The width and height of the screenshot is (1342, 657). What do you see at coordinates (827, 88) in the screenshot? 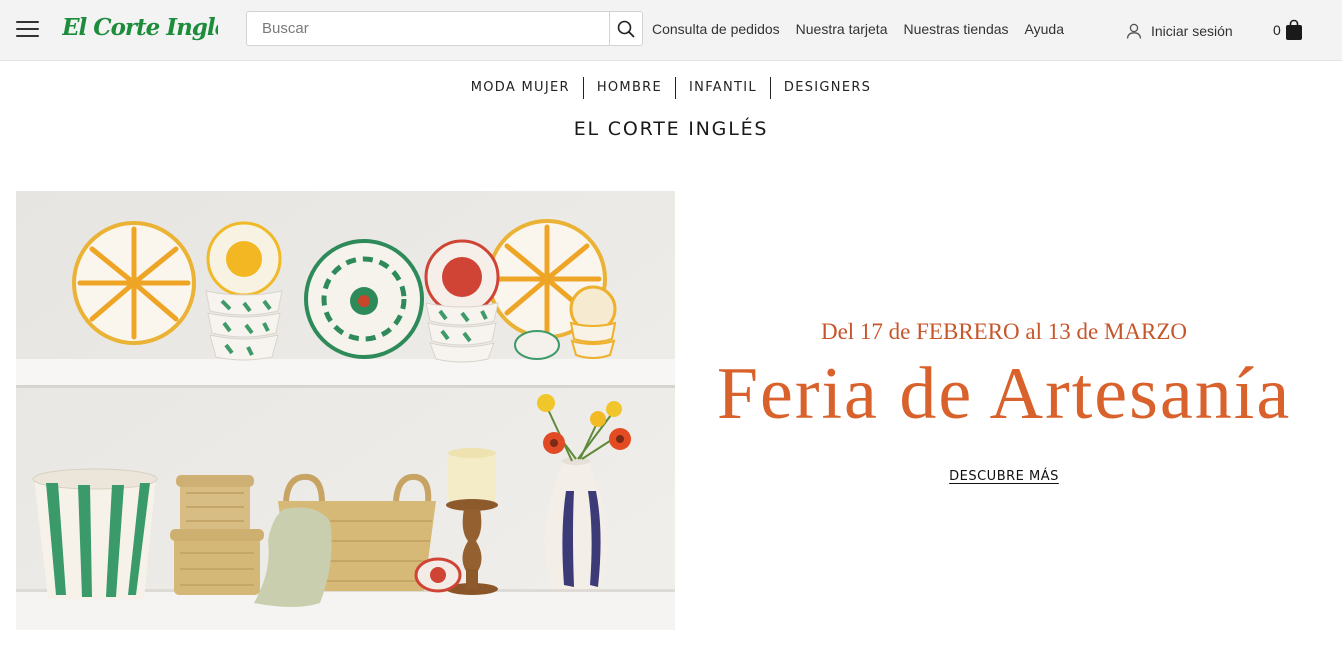
I see `nav-designers: DESIGNERS` at bounding box center [827, 88].